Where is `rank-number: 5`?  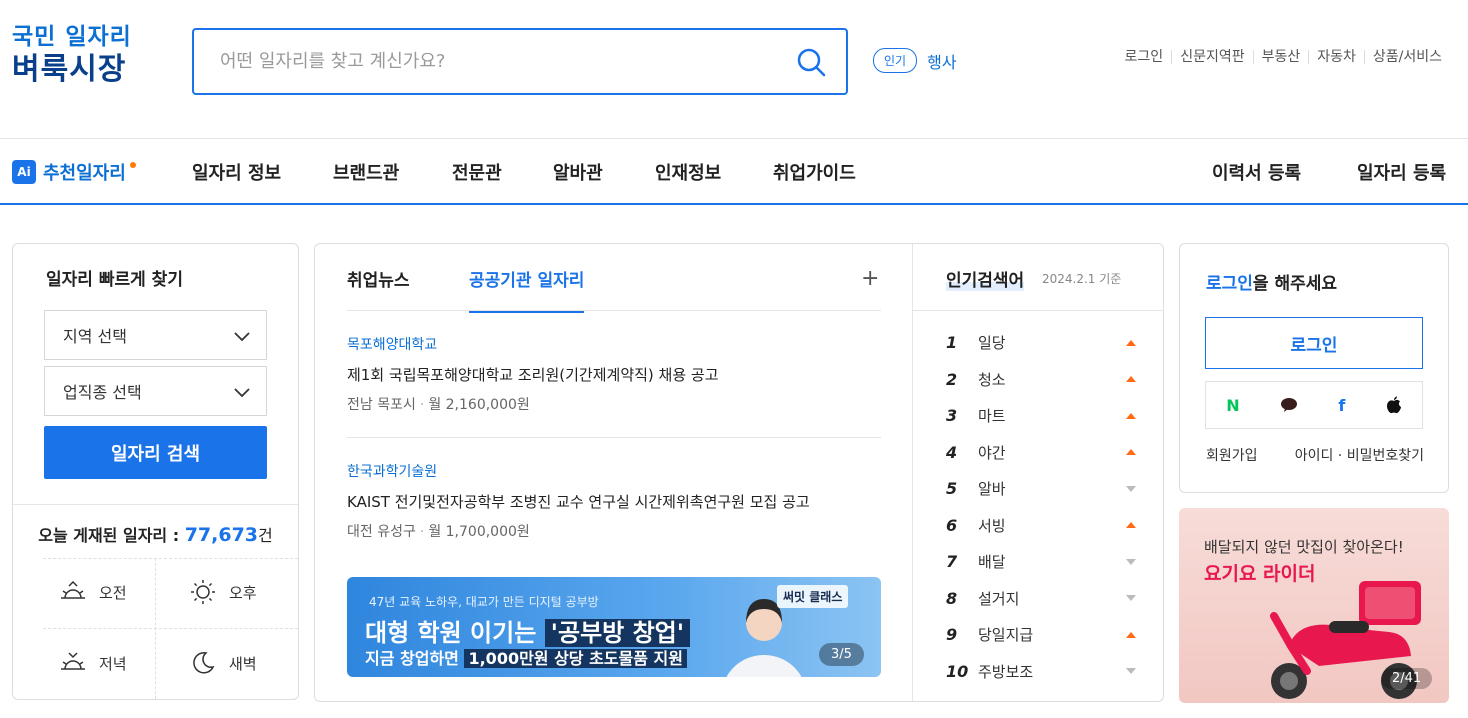
rank-number: 5 is located at coordinates (952, 488).